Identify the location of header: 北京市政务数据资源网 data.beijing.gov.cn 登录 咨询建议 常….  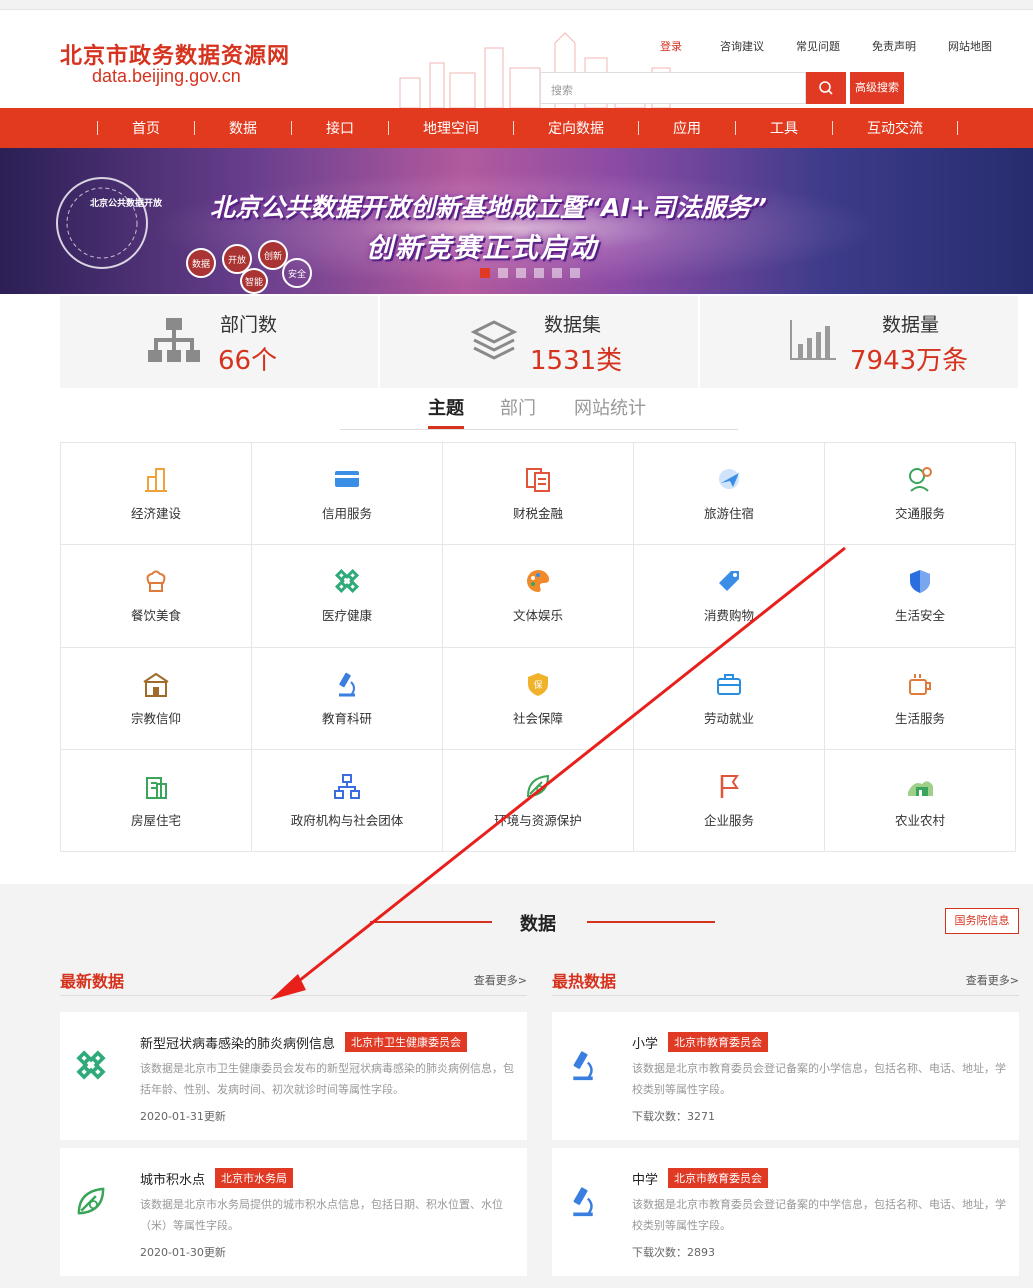
(516, 59).